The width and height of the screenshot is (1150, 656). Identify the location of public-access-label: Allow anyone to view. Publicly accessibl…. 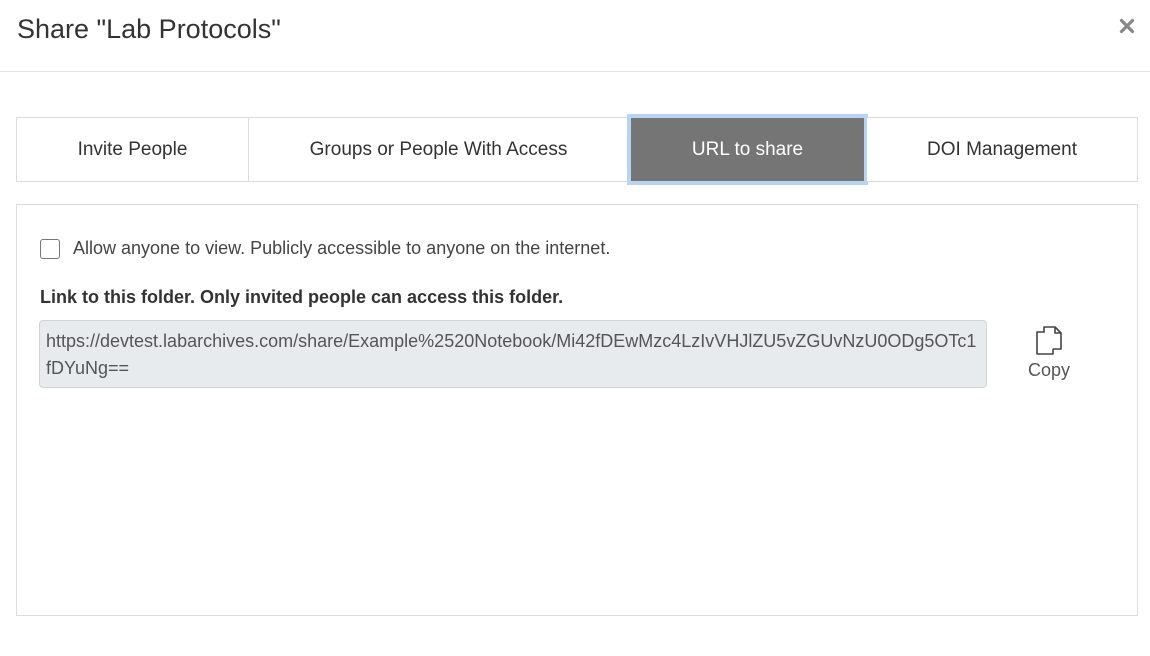
(342, 248).